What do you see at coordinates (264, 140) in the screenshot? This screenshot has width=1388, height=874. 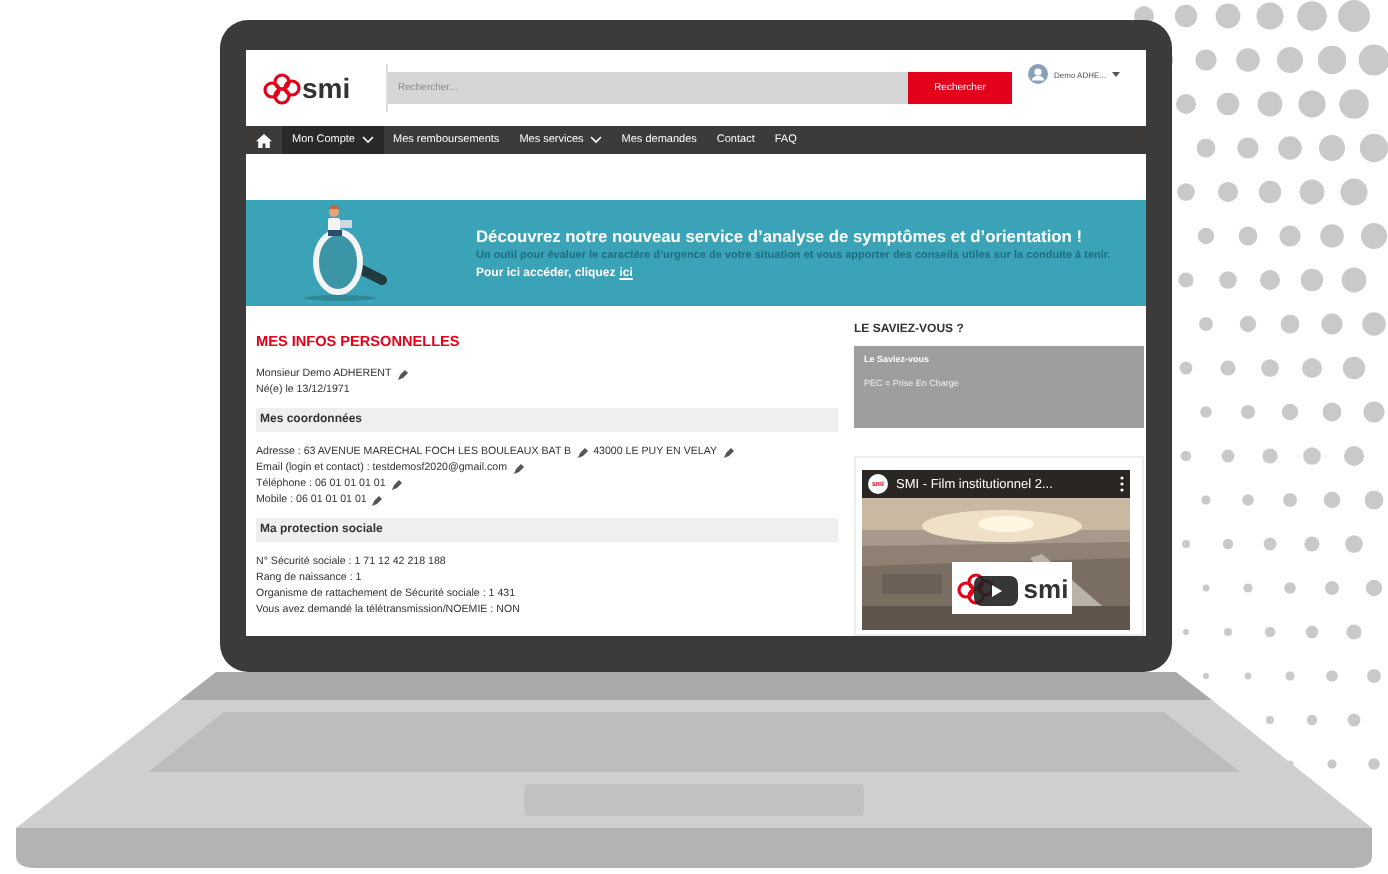 I see `home-icon` at bounding box center [264, 140].